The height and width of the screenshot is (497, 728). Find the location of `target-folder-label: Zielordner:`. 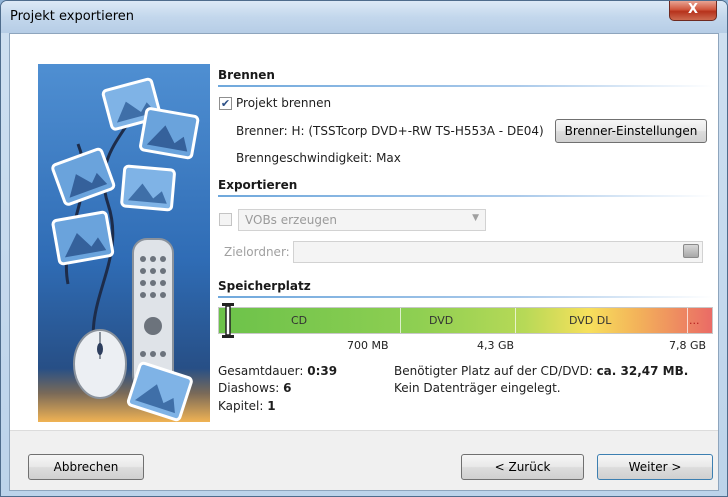

target-folder-label: Zielordner: is located at coordinates (257, 252).